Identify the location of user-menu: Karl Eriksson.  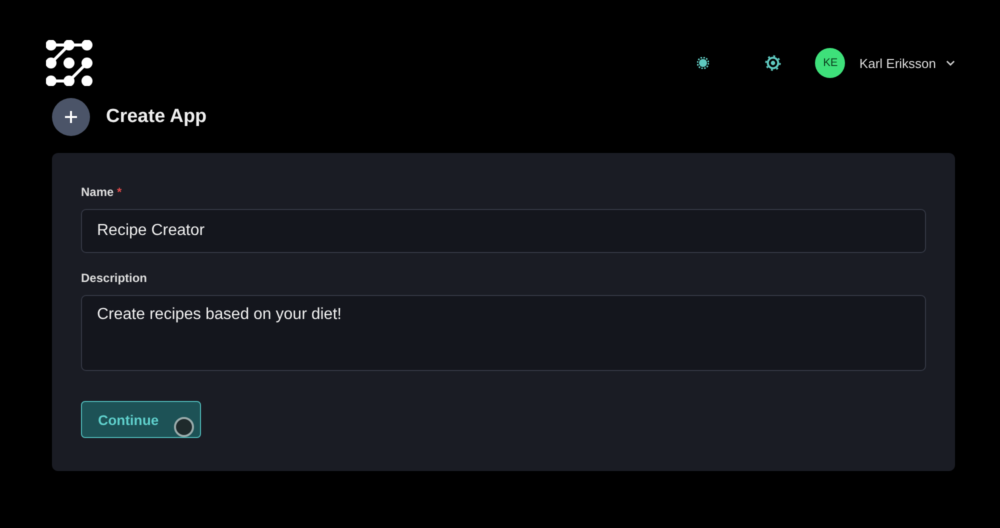
(907, 63).